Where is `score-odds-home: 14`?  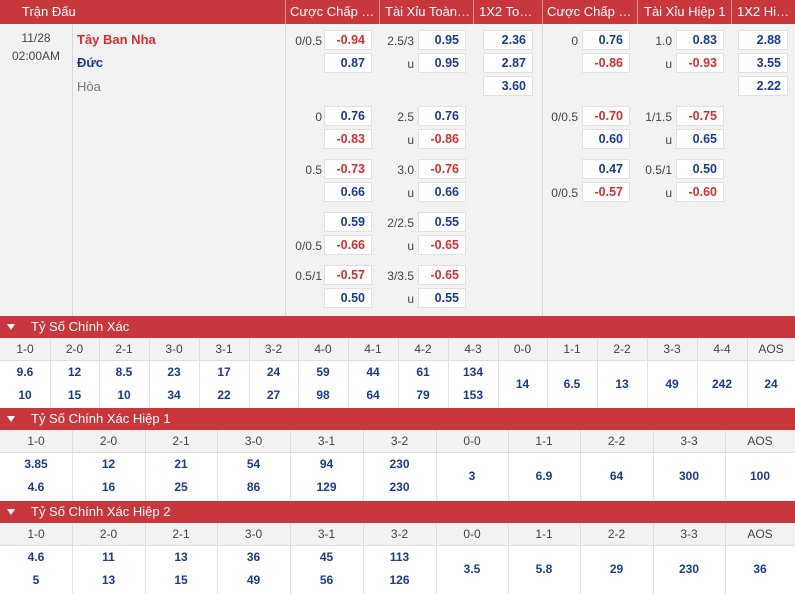
score-odds-home: 14 is located at coordinates (522, 384).